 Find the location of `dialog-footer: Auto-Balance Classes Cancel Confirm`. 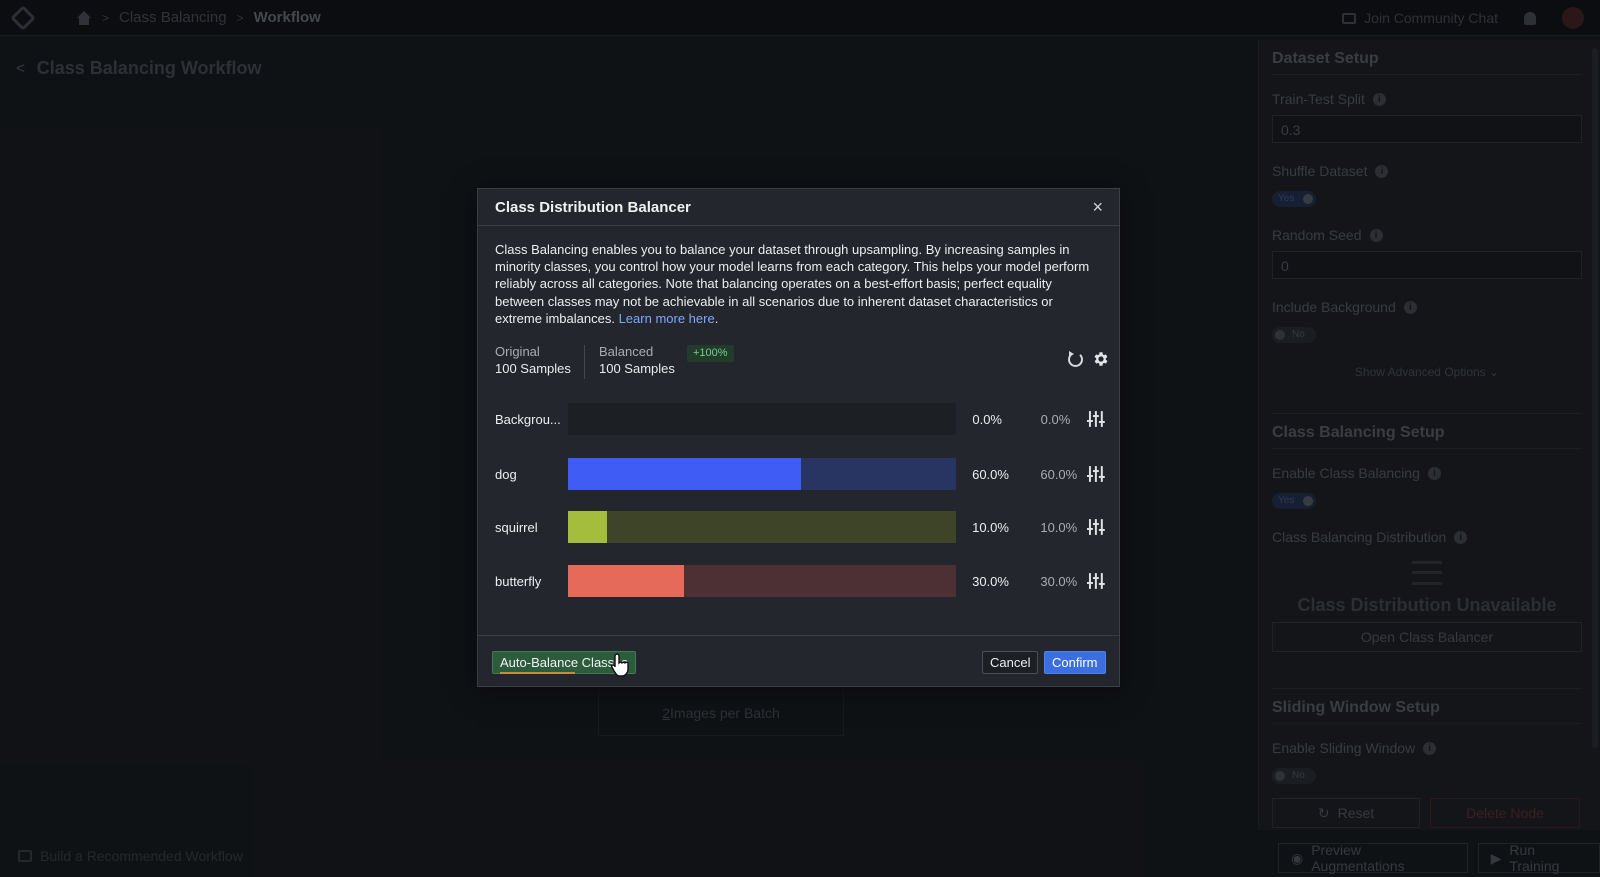

dialog-footer: Auto-Balance Classes Cancel Confirm is located at coordinates (798, 661).